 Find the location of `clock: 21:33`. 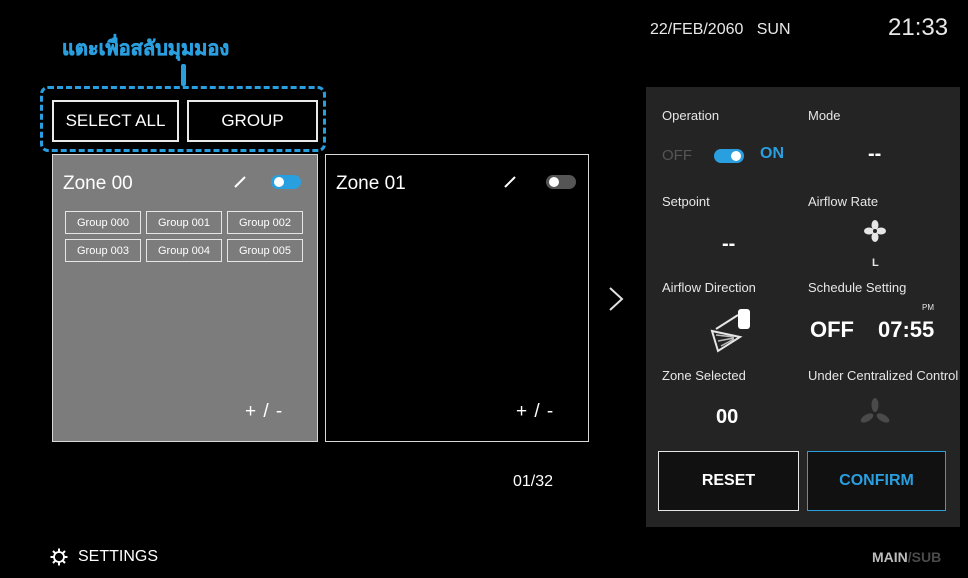

clock: 21:33 is located at coordinates (918, 27).